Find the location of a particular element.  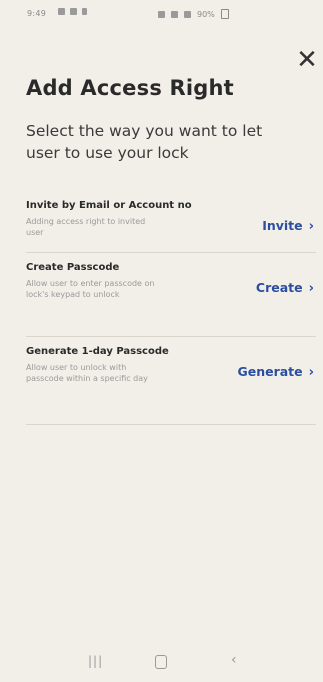

option-title: Invite by Email or Account no is located at coordinates (109, 205).